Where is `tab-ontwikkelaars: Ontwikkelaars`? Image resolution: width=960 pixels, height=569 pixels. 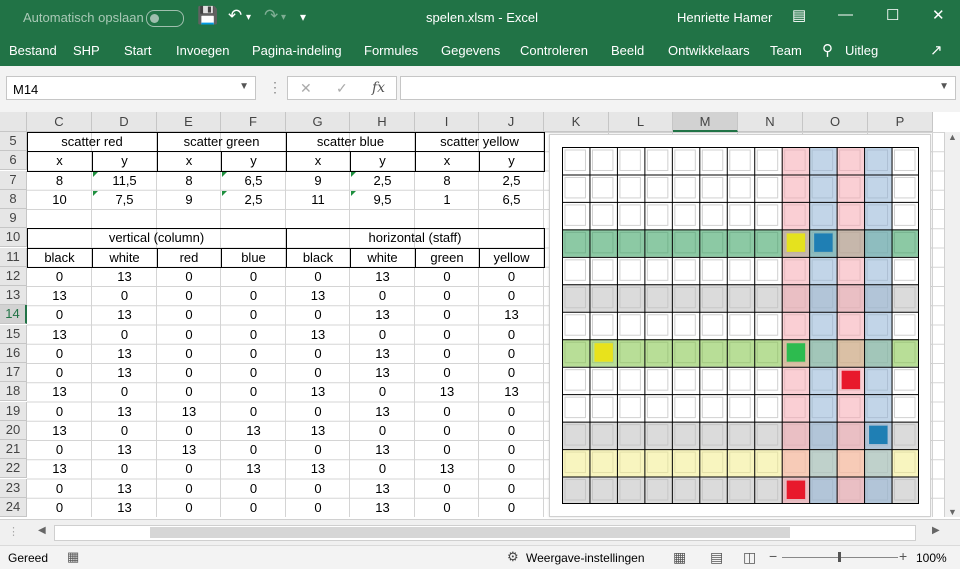 tab-ontwikkelaars: Ontwikkelaars is located at coordinates (709, 50).